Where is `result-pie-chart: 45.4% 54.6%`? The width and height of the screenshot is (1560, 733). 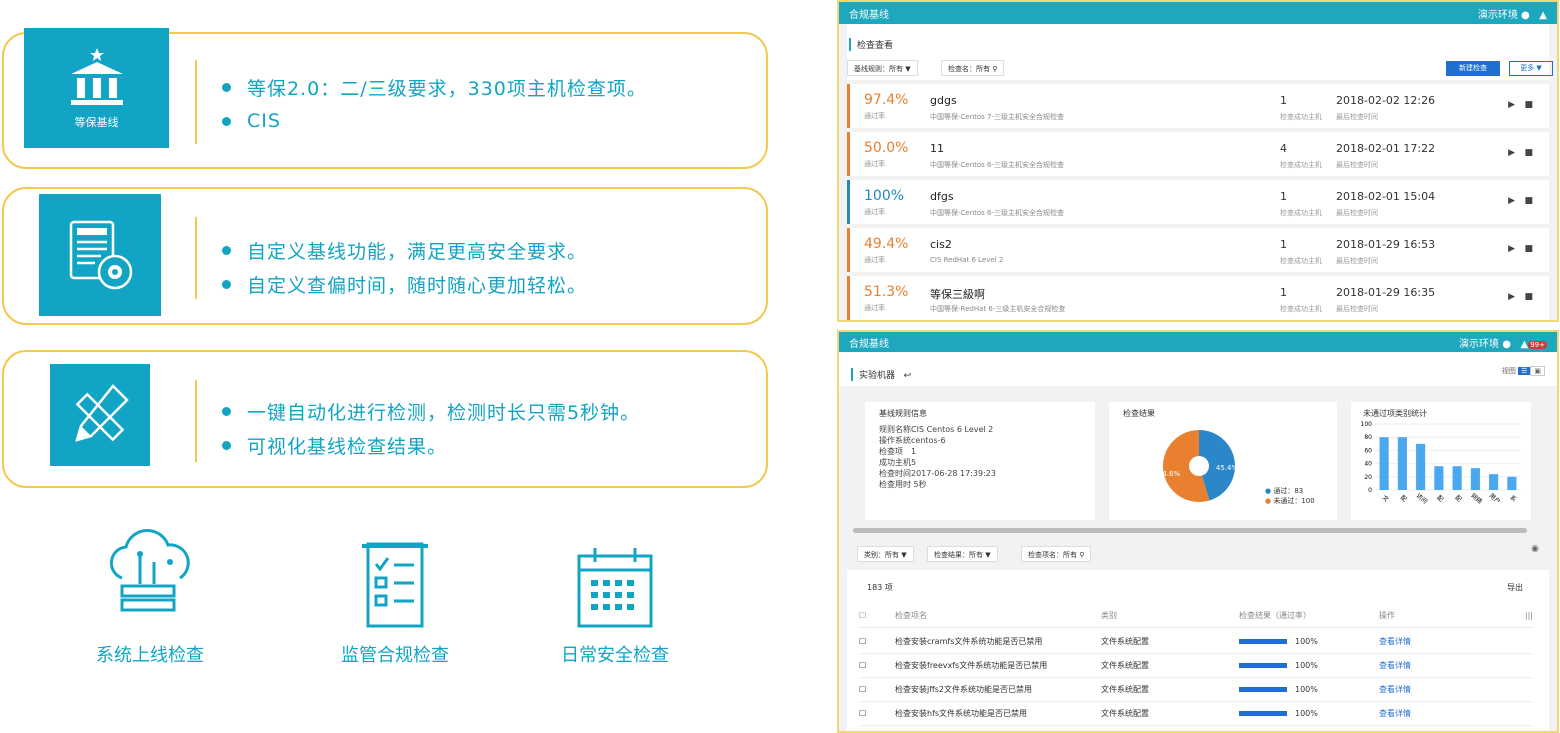 result-pie-chart: 45.4% 54.6% is located at coordinates (1198, 466).